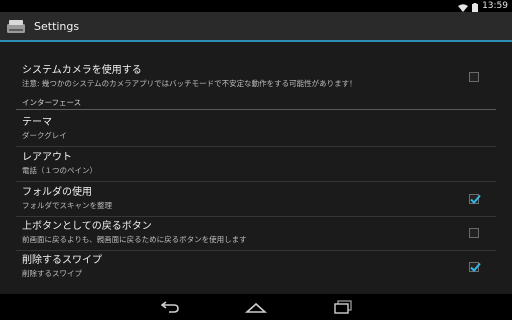  What do you see at coordinates (256, 130) in the screenshot?
I see `setting-theme: テーマ ダークグレイ` at bounding box center [256, 130].